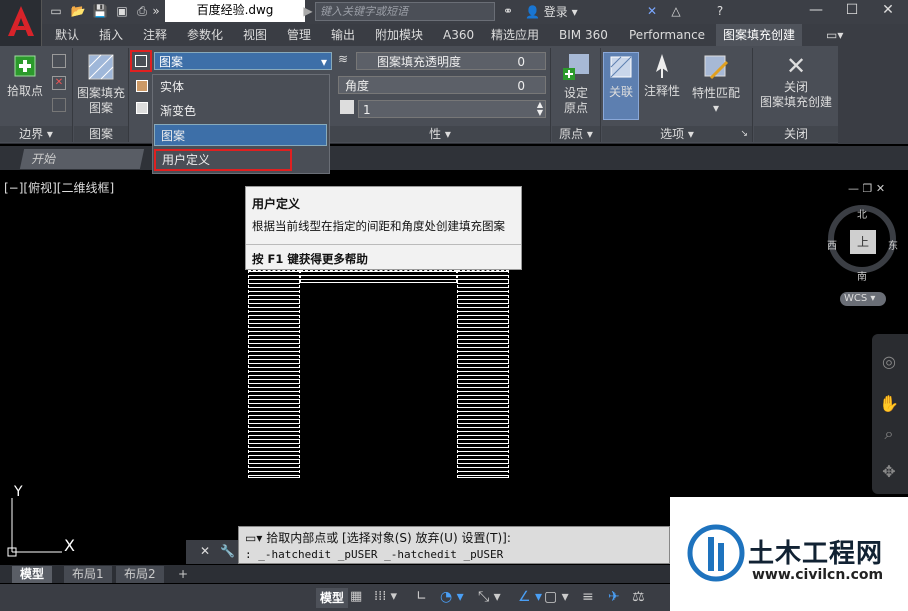  I want to click on expand-arrow-icon: ▶, so click(308, 11).